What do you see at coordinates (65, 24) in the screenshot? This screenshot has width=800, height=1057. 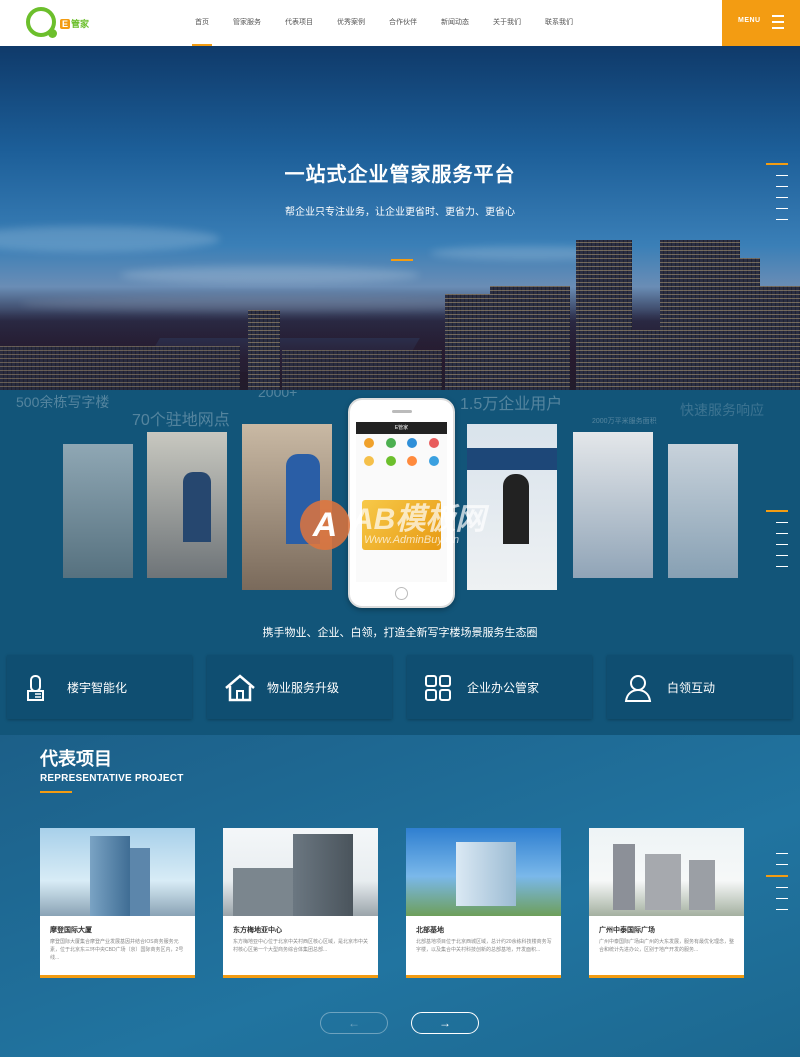 I see `logo-badge: E` at bounding box center [65, 24].